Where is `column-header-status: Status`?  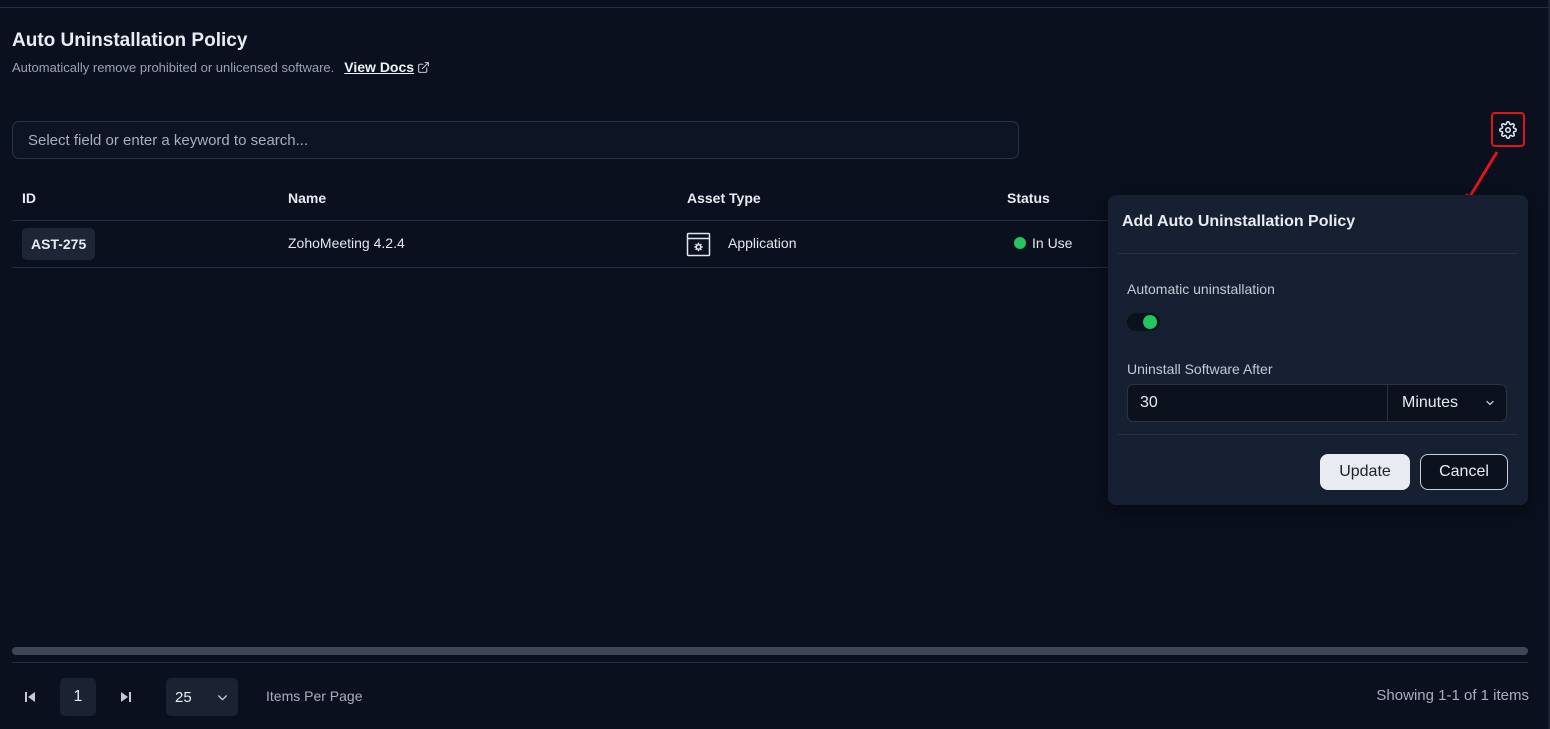 column-header-status: Status is located at coordinates (1028, 198).